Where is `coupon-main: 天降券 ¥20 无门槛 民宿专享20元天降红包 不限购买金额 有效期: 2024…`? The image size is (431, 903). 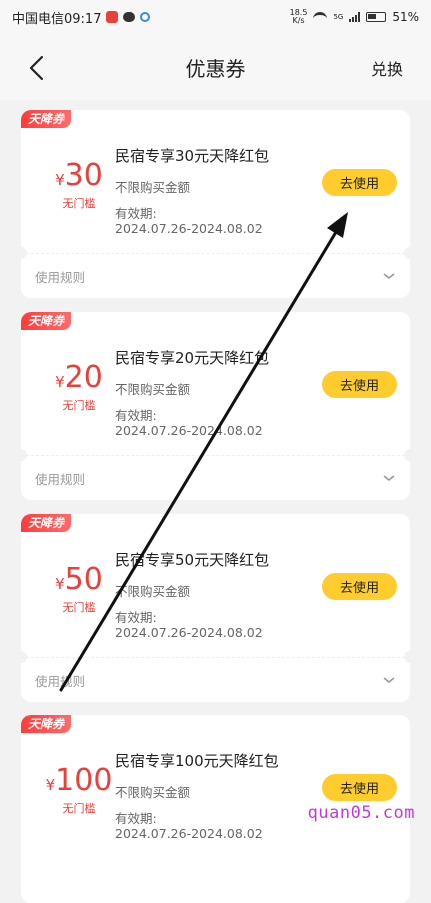
coupon-main: 天降券 ¥20 无门槛 民宿专享20元天降红包 不限购买金额 有效期: 2024… is located at coordinates (215, 383).